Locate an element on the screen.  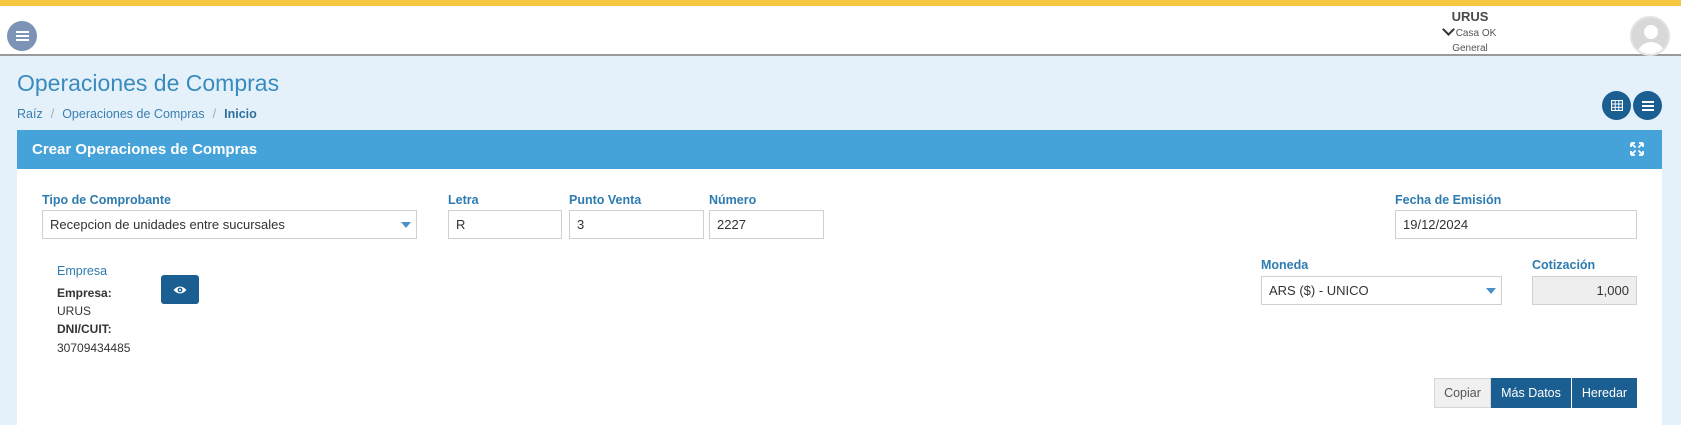
moneda-select: ARS ($) - UNICO is located at coordinates (1381, 290).